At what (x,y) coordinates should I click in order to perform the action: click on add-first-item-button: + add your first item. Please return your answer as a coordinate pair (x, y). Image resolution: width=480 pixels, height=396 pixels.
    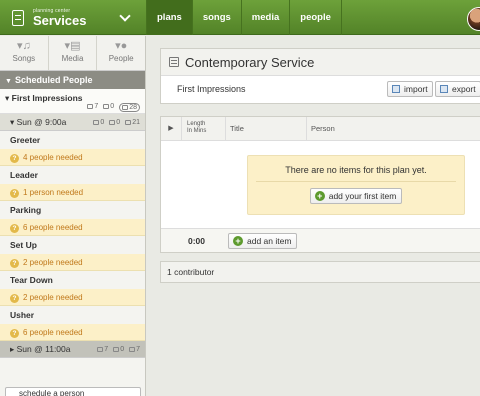
    Looking at the image, I should click on (356, 196).